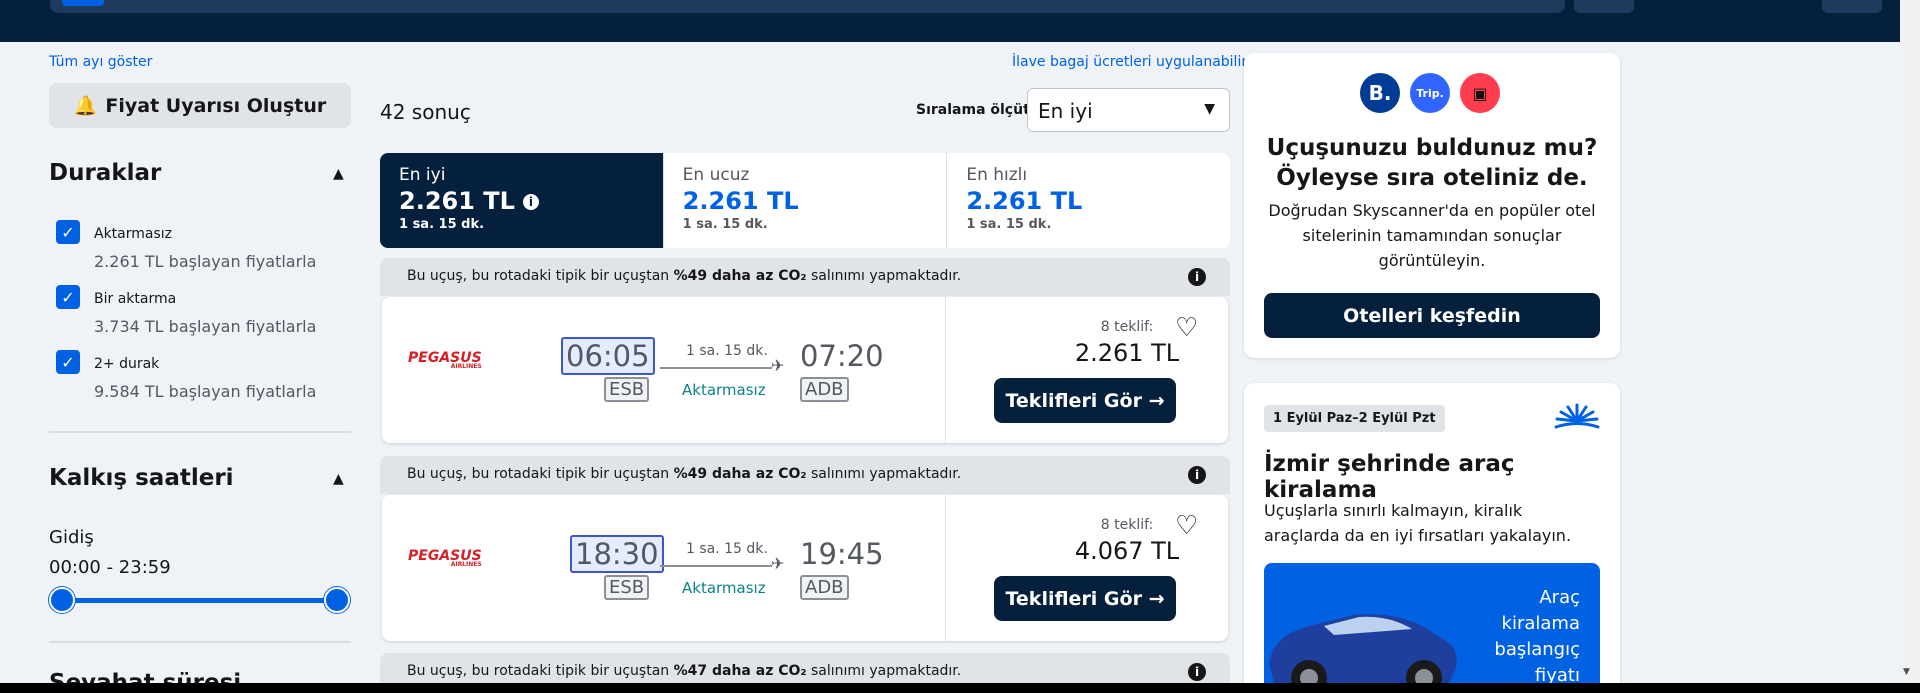  Describe the element at coordinates (141, 478) in the screenshot. I see `departure-times-title: Kalkış saatleri` at that location.